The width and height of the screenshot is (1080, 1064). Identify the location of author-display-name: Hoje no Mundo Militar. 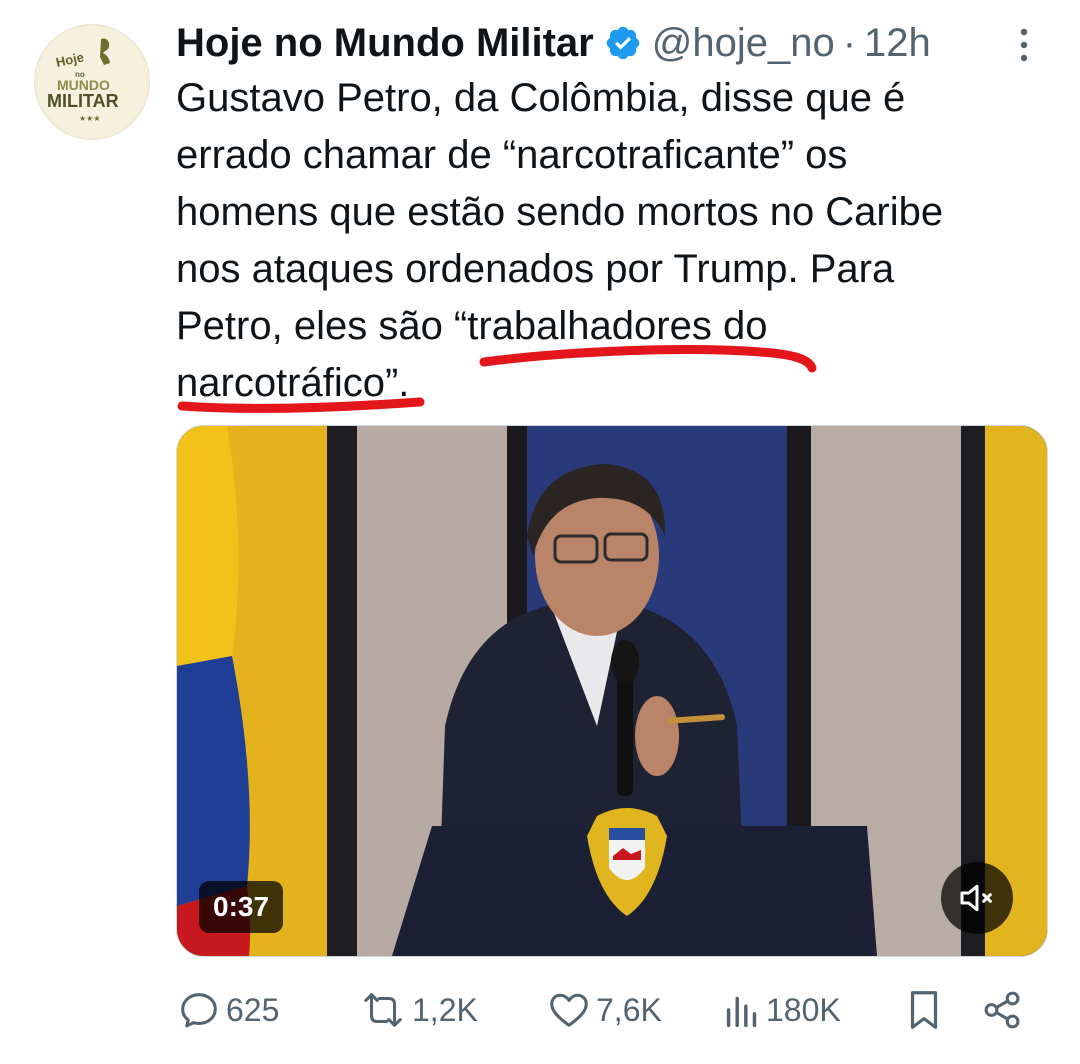
(385, 43).